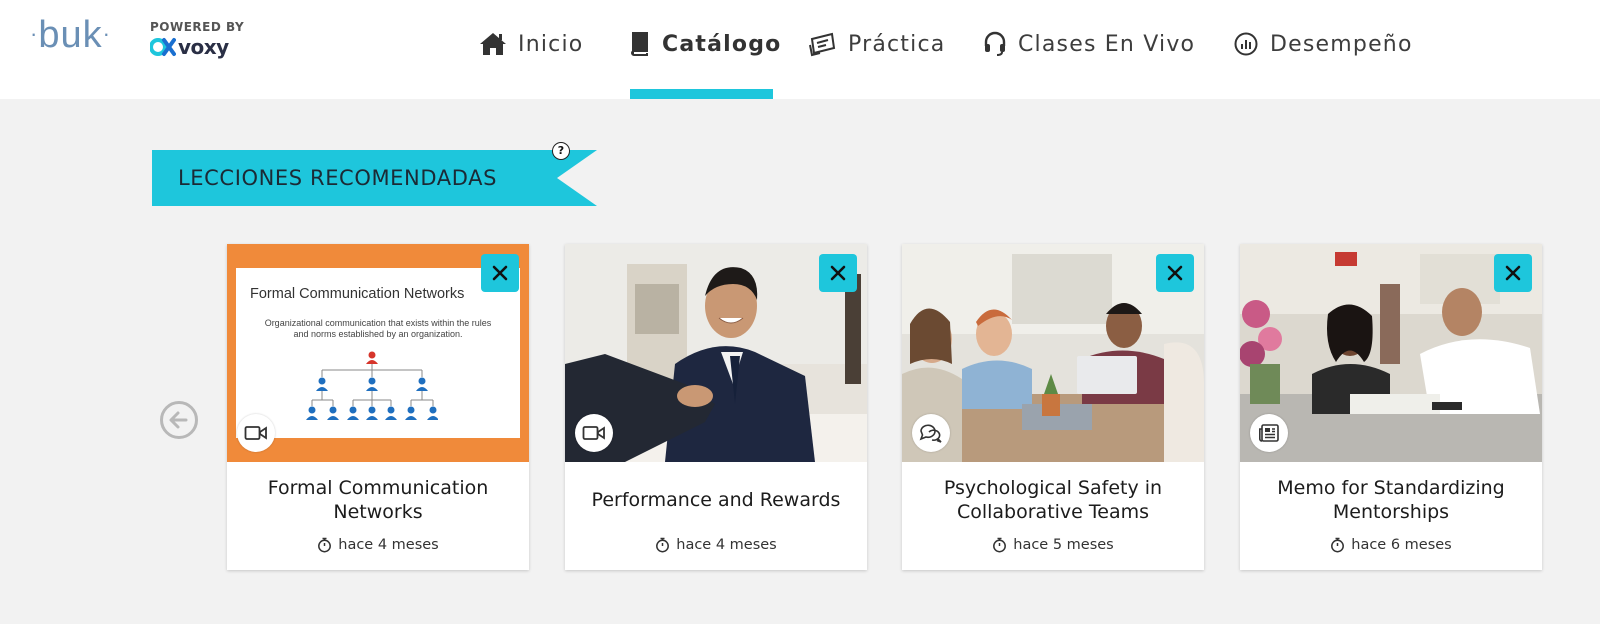 This screenshot has width=1600, height=624. I want to click on nav-item-catalogo: Catálogo, so click(703, 44).